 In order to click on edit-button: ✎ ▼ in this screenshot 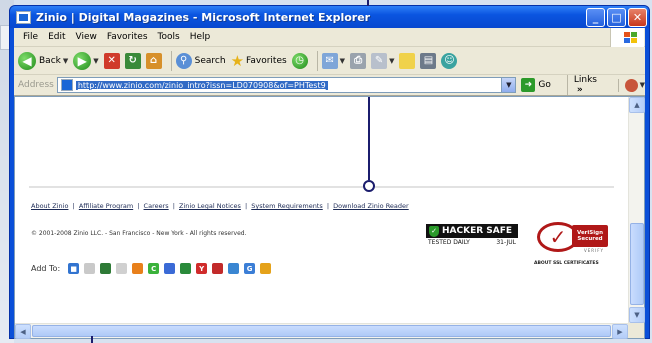, I will do `click(383, 60)`.